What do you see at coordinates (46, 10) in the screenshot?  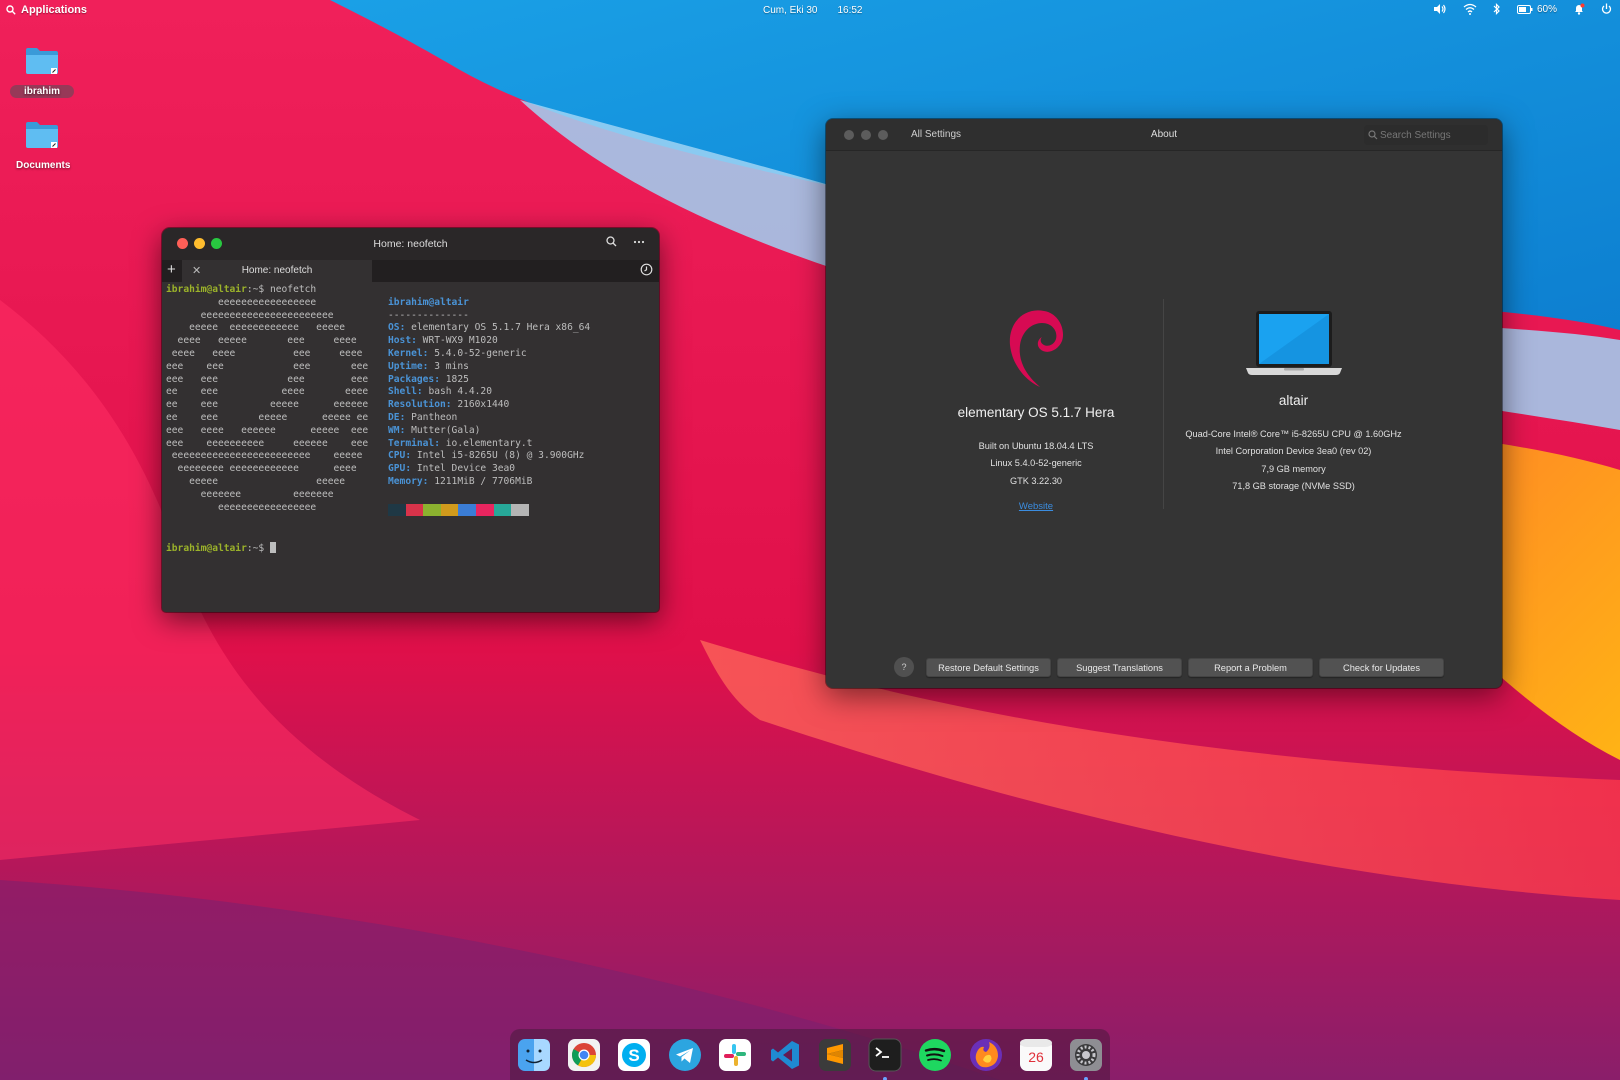 I see `applications-menu-button: Applications` at bounding box center [46, 10].